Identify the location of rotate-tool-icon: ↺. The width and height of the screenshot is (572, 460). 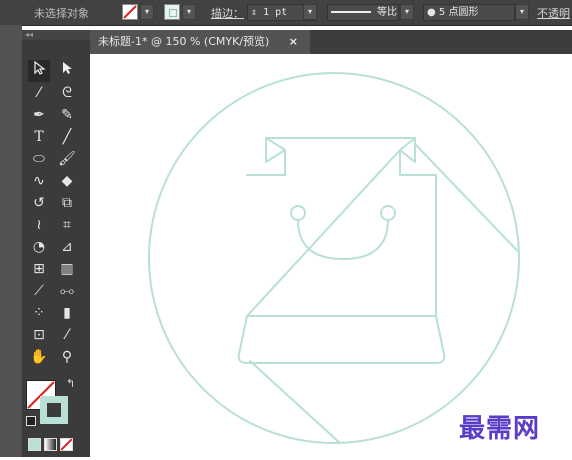
(39, 203).